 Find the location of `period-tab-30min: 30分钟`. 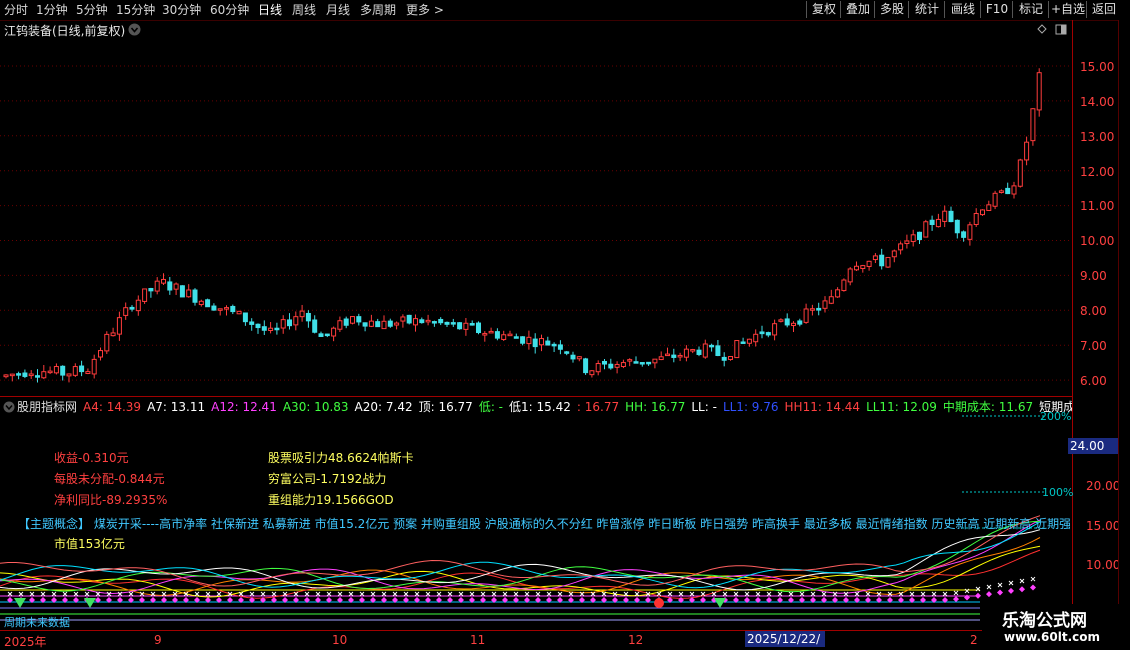

period-tab-30min: 30分钟 is located at coordinates (181, 10).